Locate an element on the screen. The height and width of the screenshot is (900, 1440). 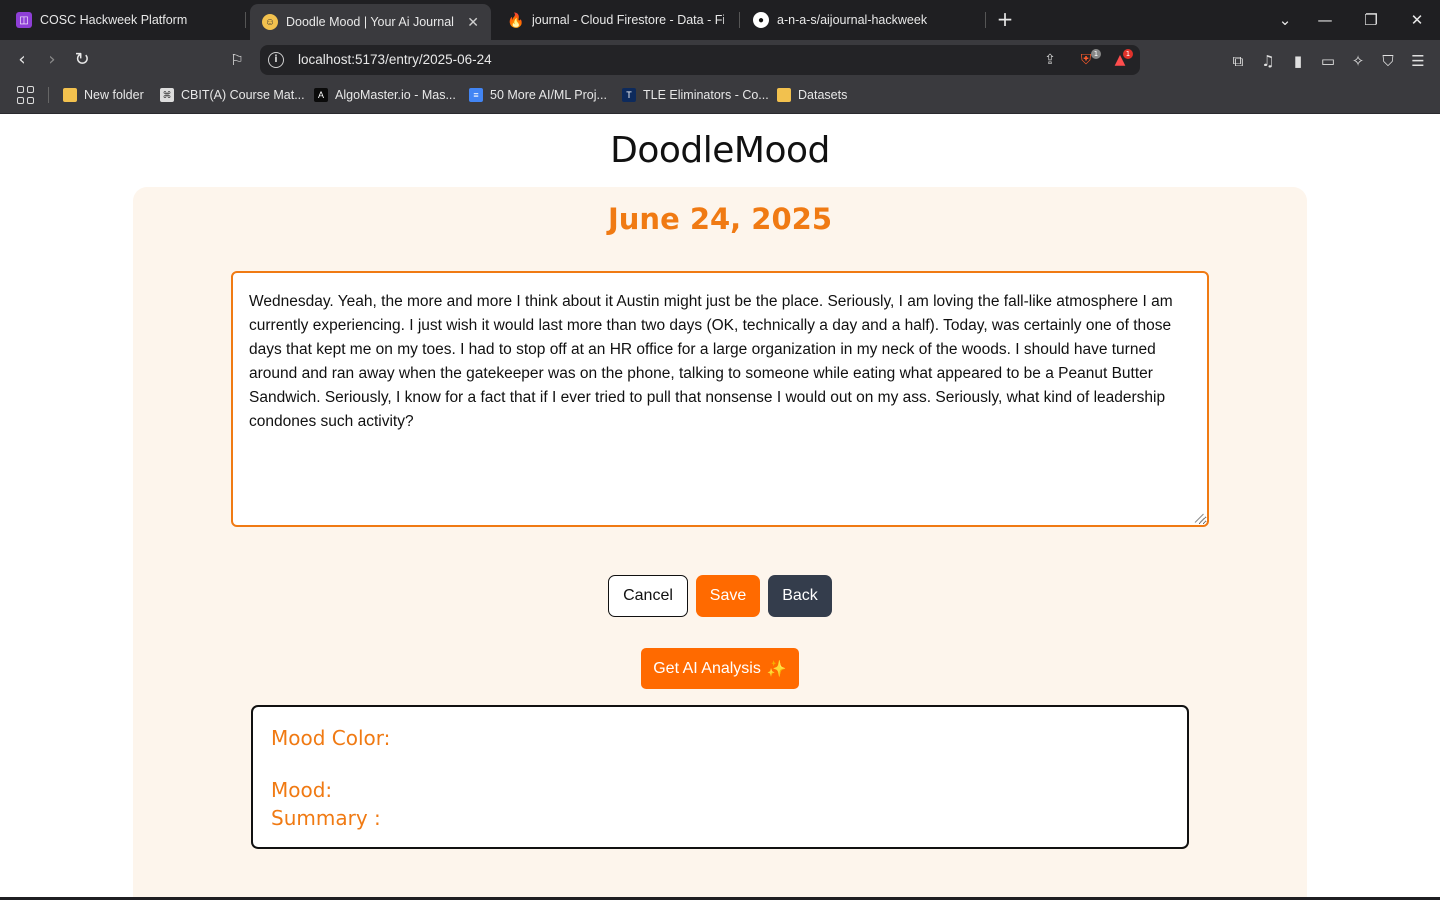
summary-label: Summary : is located at coordinates (326, 818).